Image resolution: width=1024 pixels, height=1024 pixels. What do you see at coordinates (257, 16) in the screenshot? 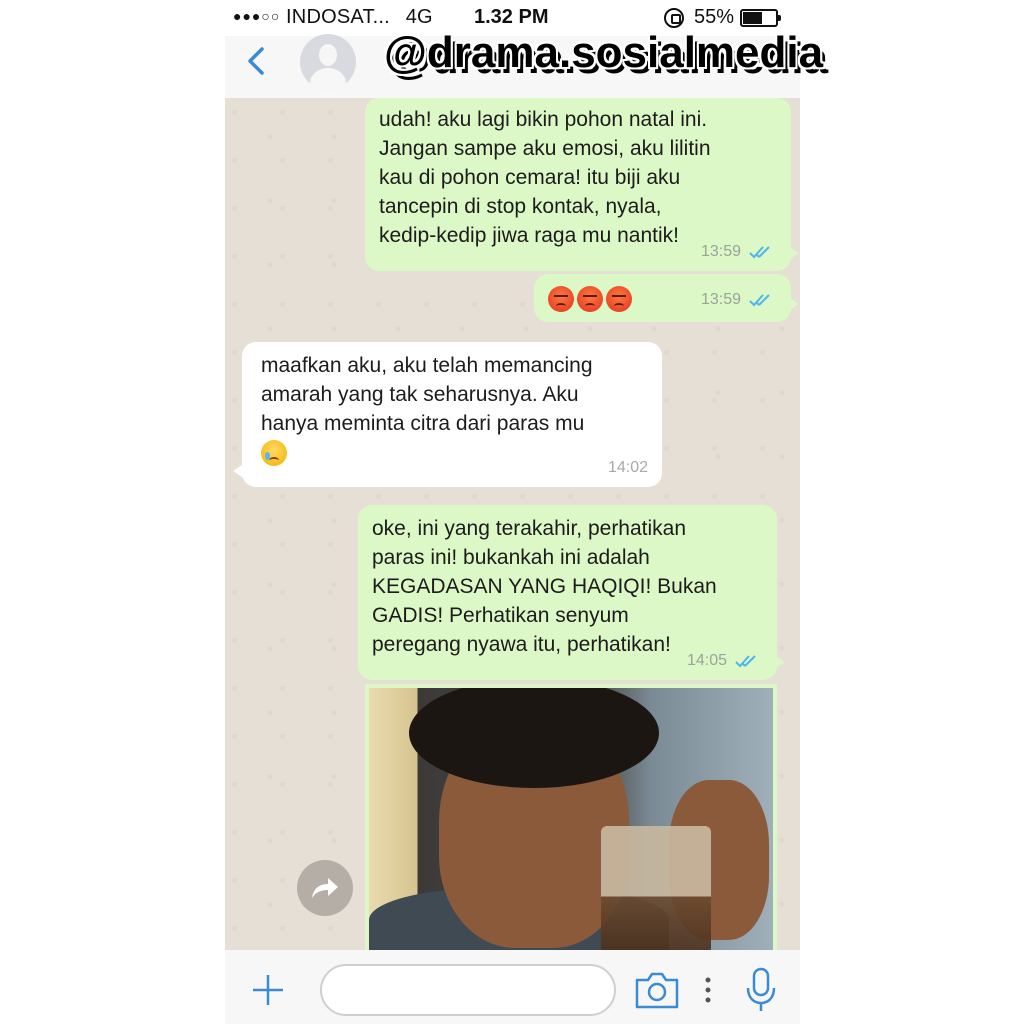
I see `signal-strength-icon: ●●●○○` at bounding box center [257, 16].